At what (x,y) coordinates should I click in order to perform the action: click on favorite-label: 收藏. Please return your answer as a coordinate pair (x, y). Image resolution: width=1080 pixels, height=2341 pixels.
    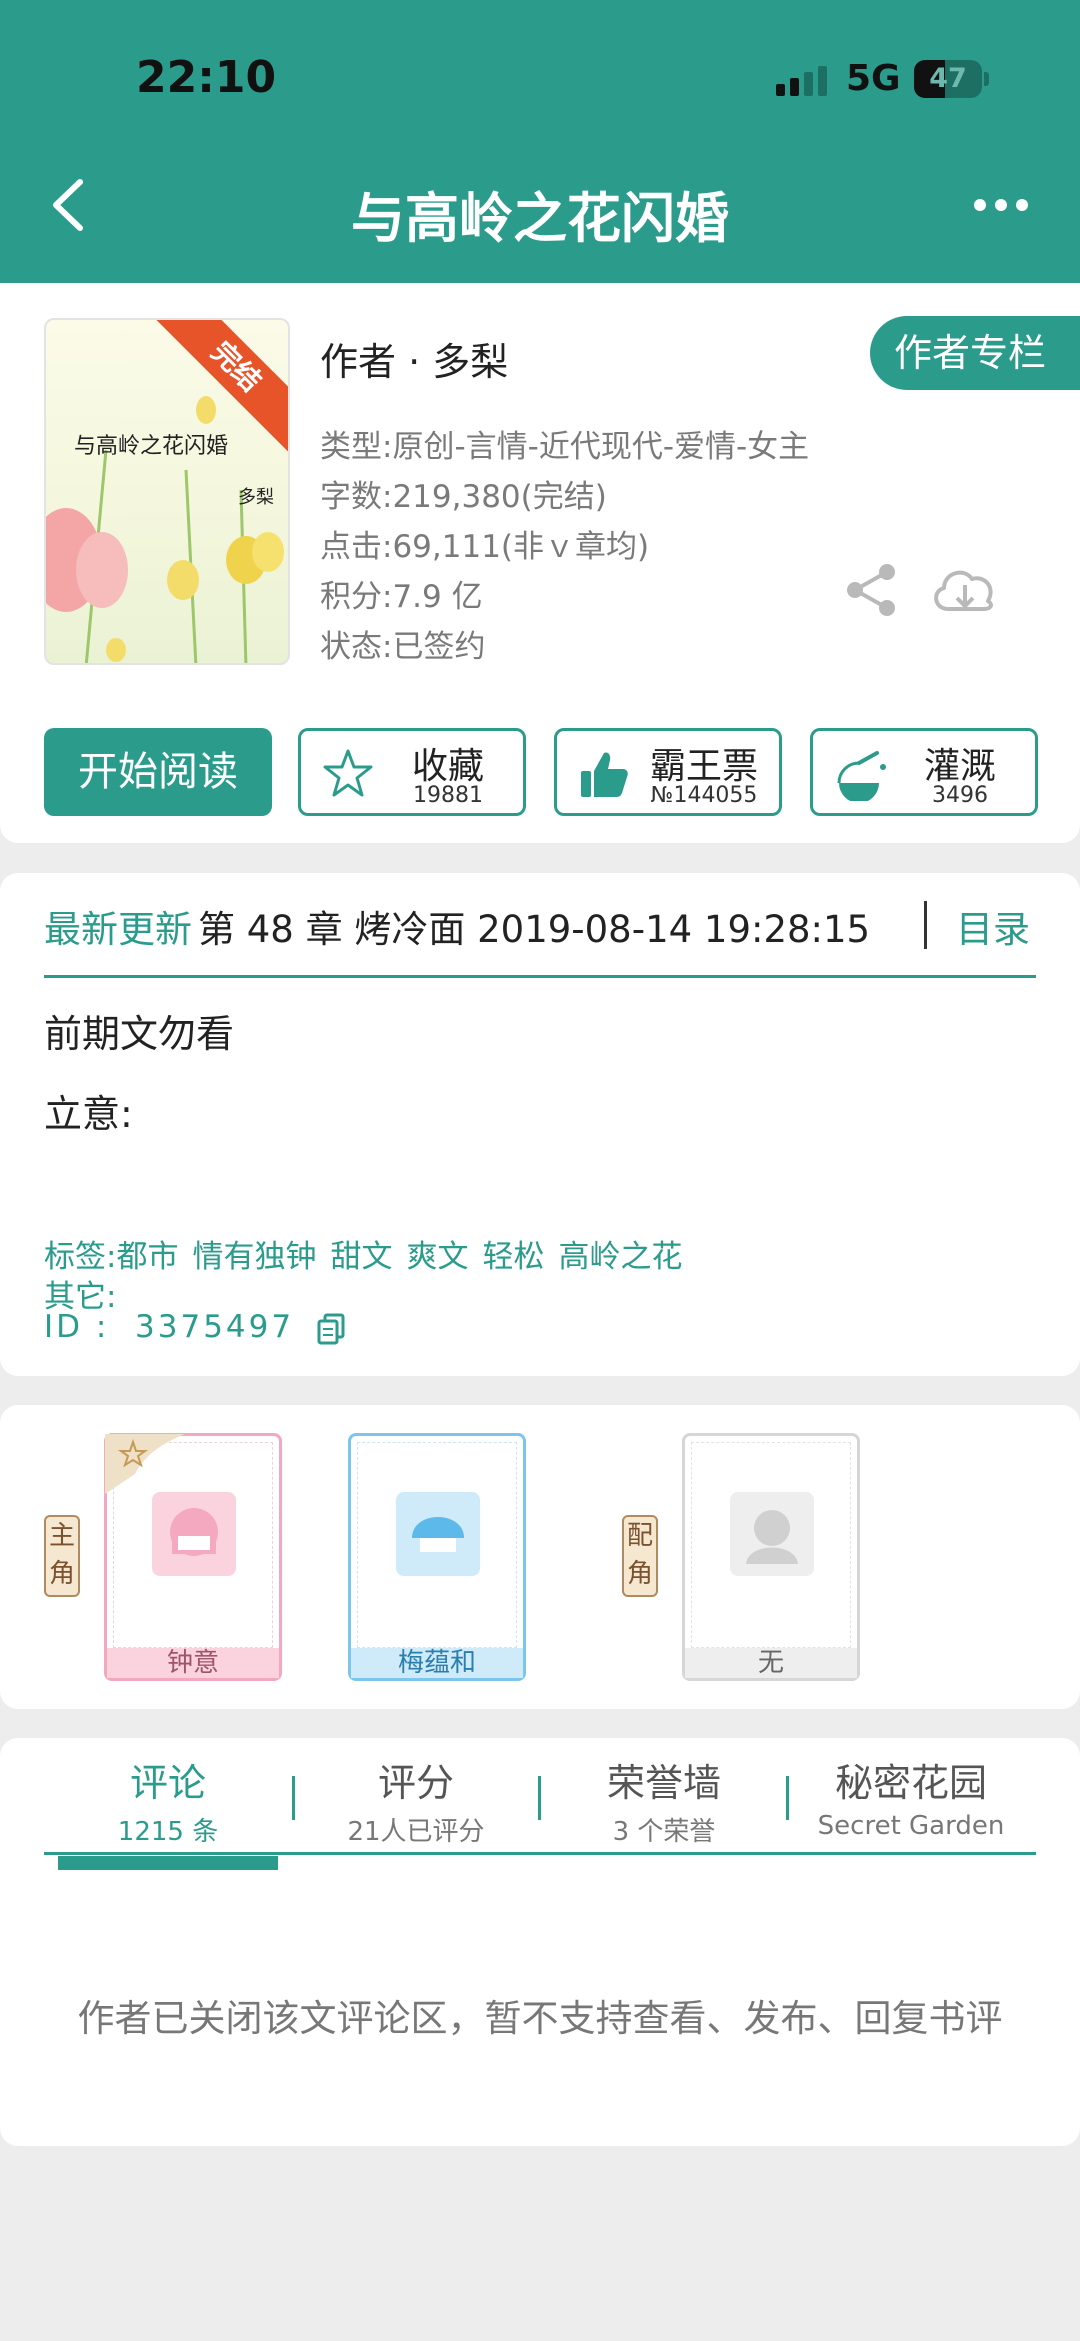
    Looking at the image, I should click on (447, 766).